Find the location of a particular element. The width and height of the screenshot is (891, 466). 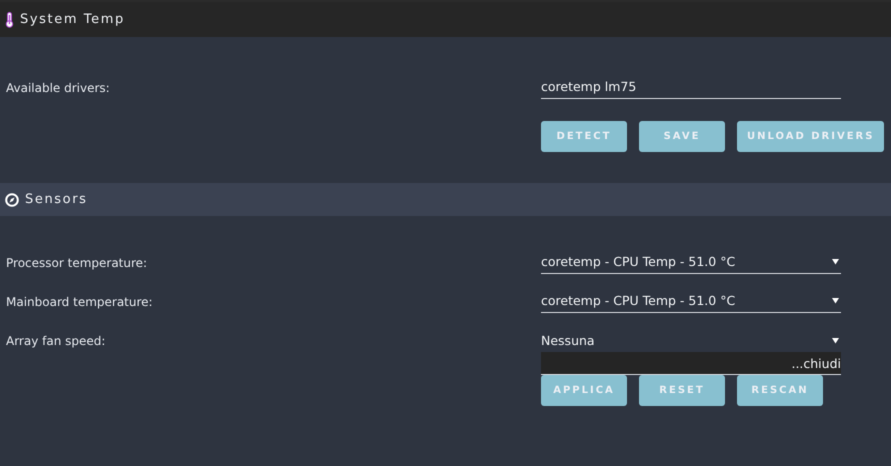

field-label: Processor temperature: is located at coordinates (77, 263).